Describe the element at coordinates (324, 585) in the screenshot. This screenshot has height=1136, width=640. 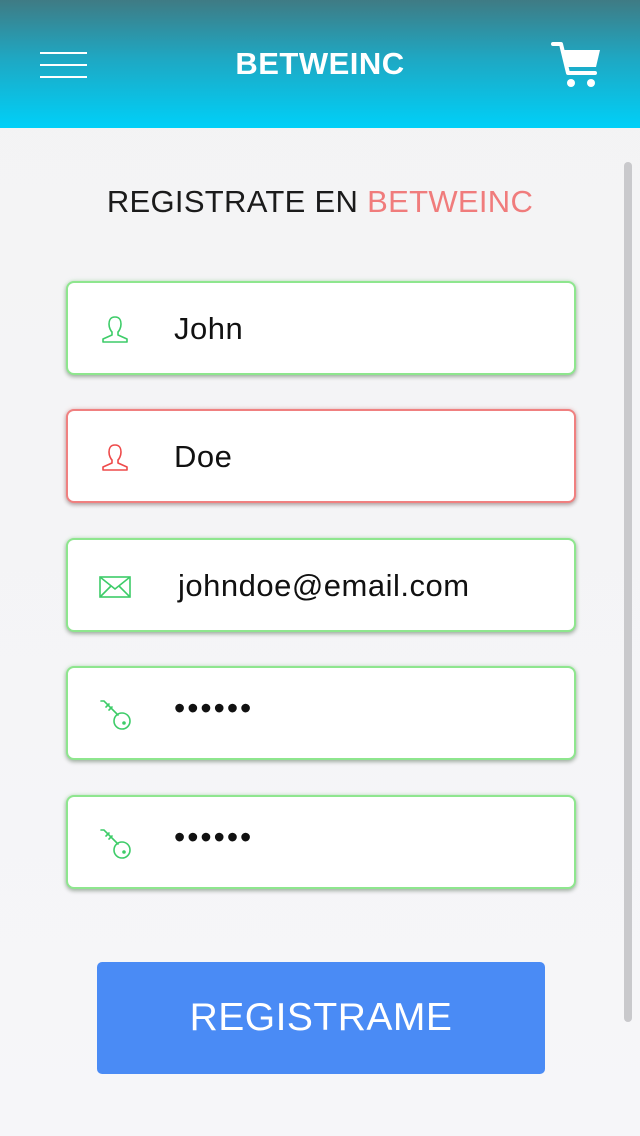
I see `email-value: johndoe@email.com` at that location.